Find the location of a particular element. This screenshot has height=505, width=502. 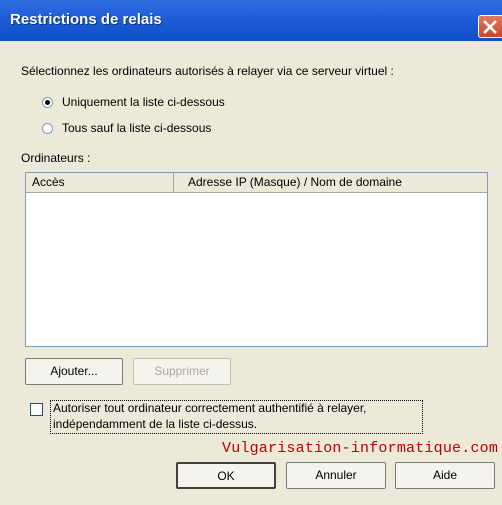

checkbox-label-line2: indépendamment de la liste ci-dessus. is located at coordinates (155, 424).